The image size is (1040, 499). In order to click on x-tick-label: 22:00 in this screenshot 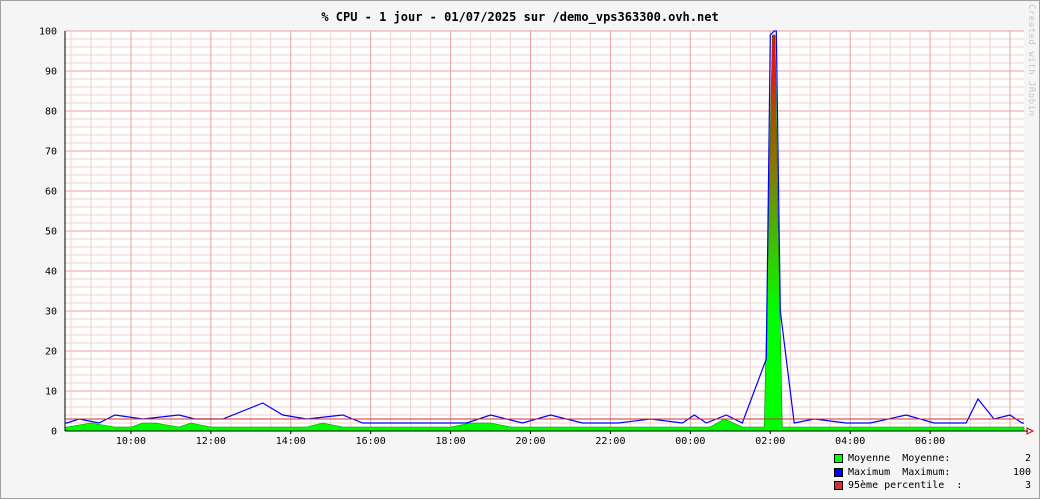, I will do `click(610, 441)`.